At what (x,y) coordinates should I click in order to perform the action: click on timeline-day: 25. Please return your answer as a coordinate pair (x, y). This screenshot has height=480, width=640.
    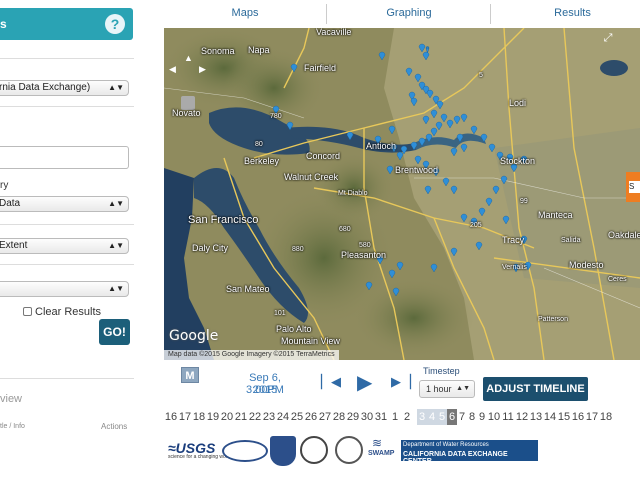
    Looking at the image, I should click on (297, 417).